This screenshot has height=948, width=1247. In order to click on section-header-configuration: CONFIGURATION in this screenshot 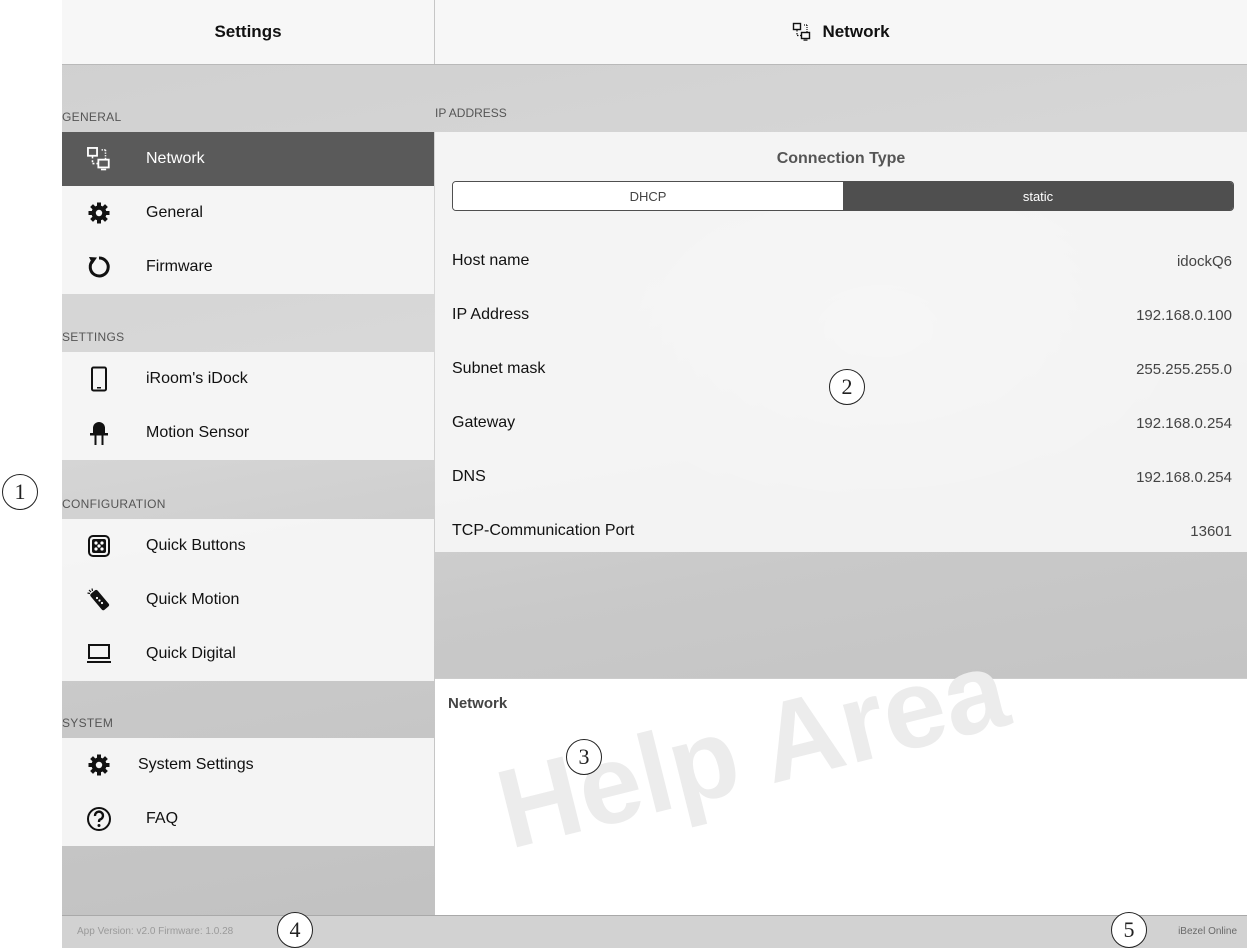, I will do `click(114, 504)`.